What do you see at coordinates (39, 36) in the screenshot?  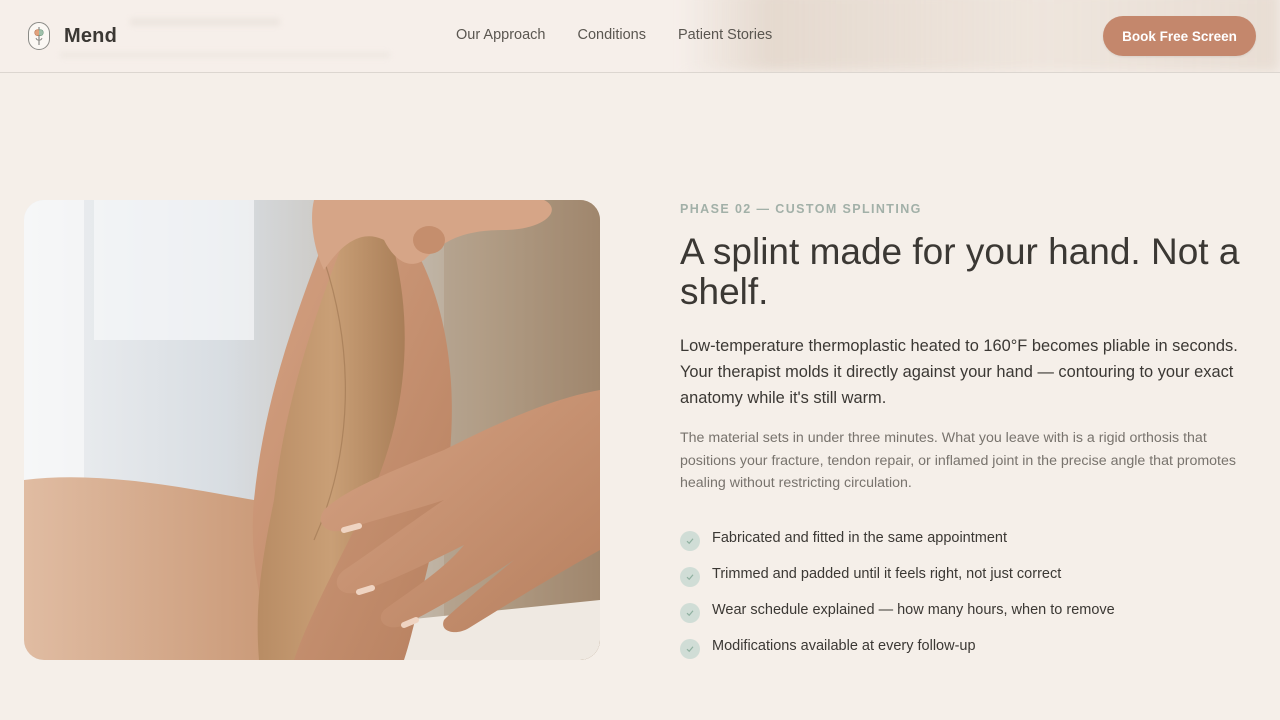 I see `hand-logo-icon` at bounding box center [39, 36].